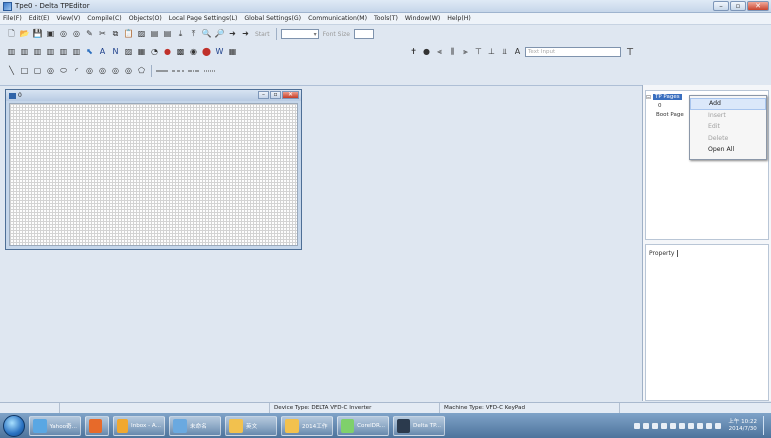 The width and height of the screenshot is (771, 438). What do you see at coordinates (573, 52) in the screenshot?
I see `text-input: Text Input` at bounding box center [573, 52].